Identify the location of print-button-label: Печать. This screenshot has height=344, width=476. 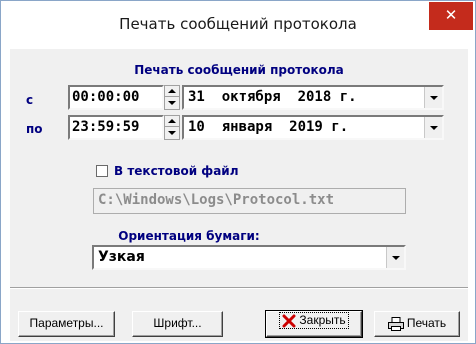
(426, 323).